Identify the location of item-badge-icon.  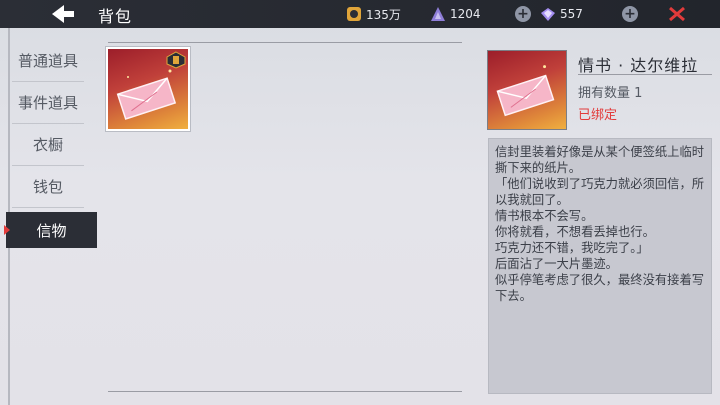
(176, 60).